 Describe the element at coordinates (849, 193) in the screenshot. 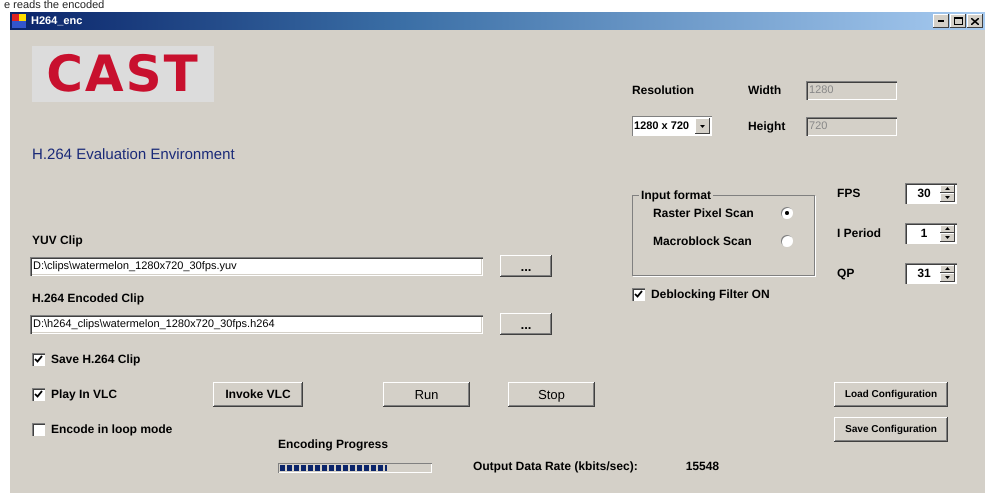

I see `field-label: FPS` at that location.